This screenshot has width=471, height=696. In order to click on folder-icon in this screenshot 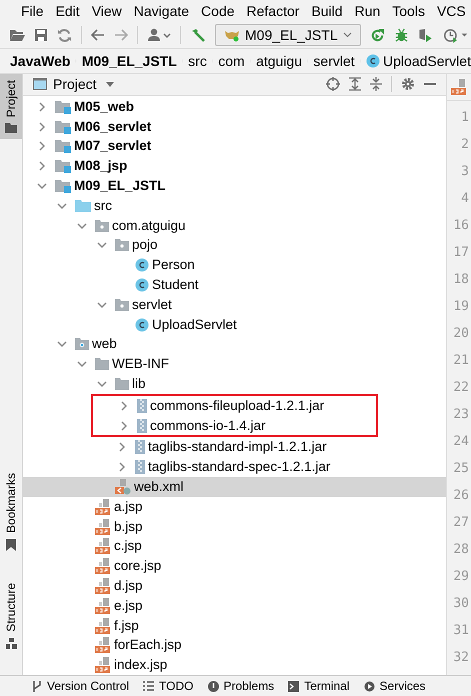, I will do `click(122, 384)`.